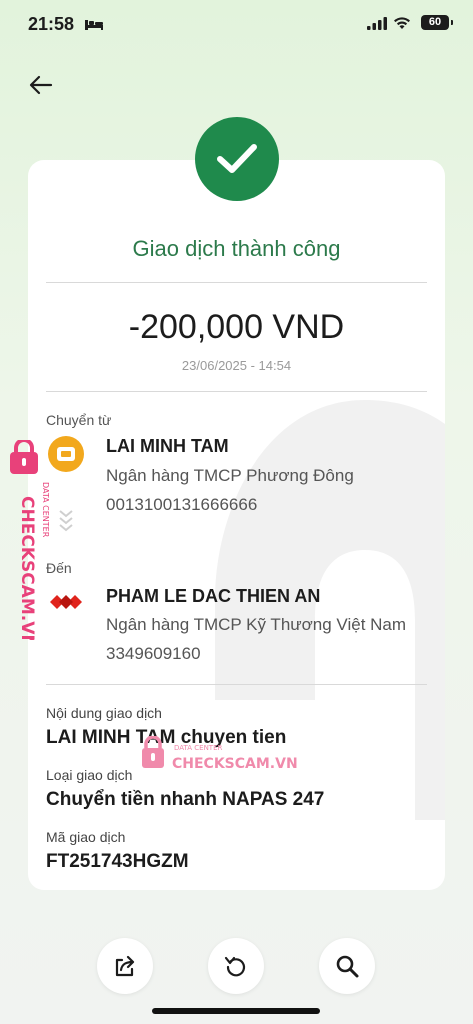 The image size is (473, 1024). Describe the element at coordinates (182, 504) in the screenshot. I see `sender-account: 0013100131666666` at that location.